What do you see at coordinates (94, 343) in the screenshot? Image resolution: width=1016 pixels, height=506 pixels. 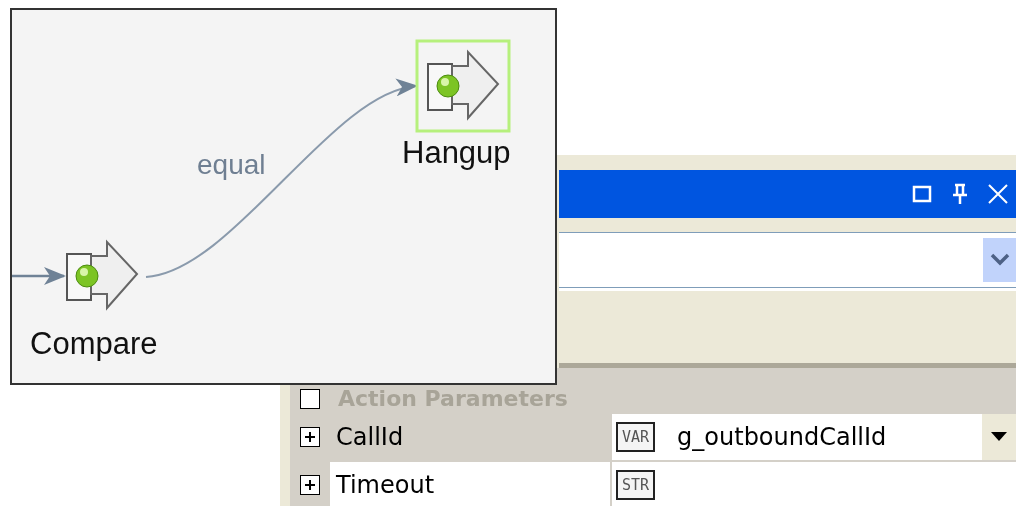 I see `node-label: Compare` at bounding box center [94, 343].